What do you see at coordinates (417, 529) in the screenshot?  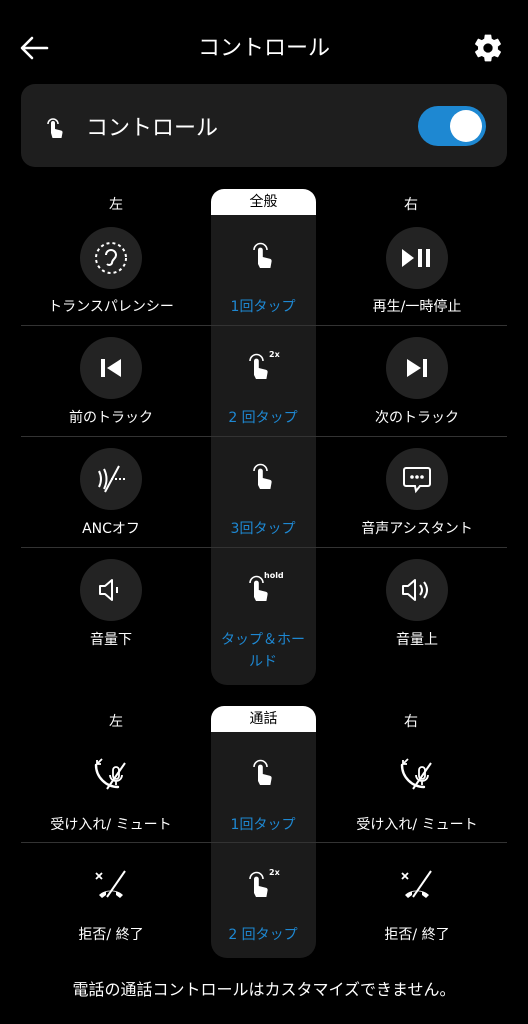 I see `right-row3-label: 音声アシスタント` at bounding box center [417, 529].